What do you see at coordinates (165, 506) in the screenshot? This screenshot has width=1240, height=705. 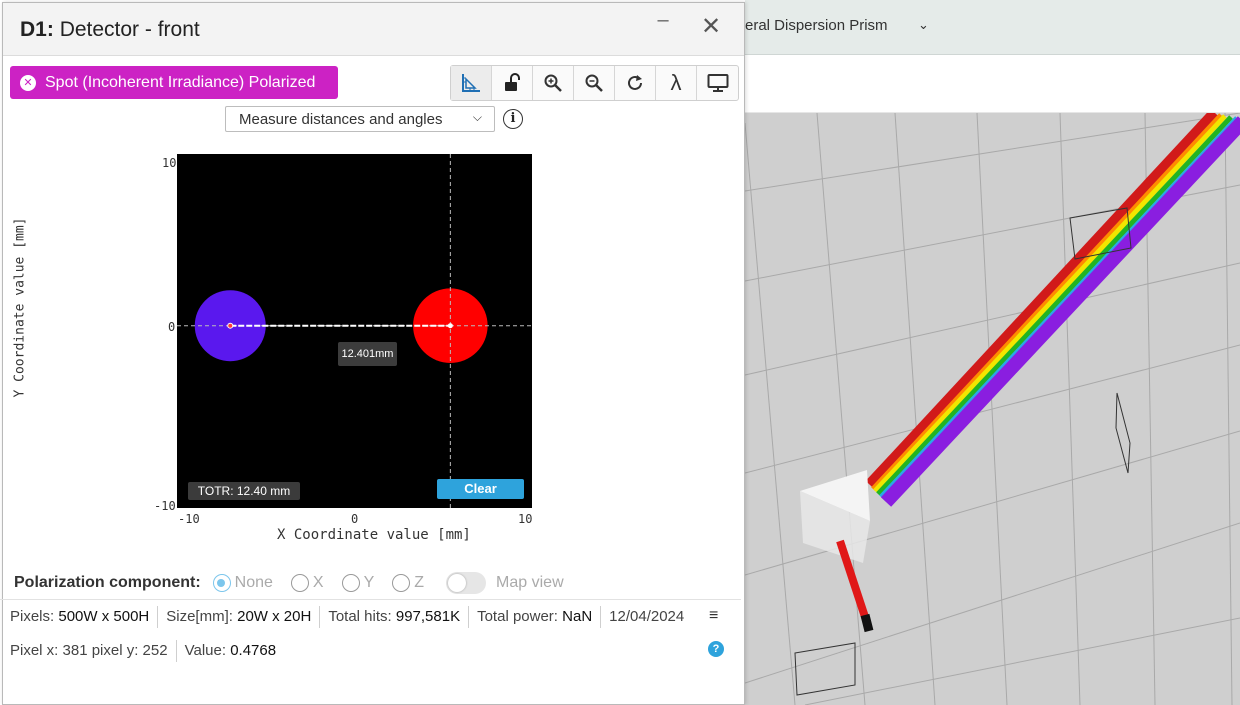 I see `y-tick-label: -10` at bounding box center [165, 506].